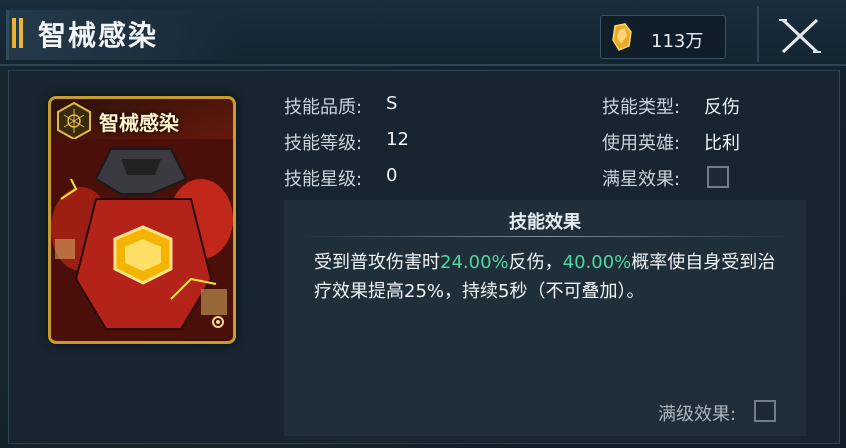 This screenshot has height=448, width=846. What do you see at coordinates (392, 103) in the screenshot?
I see `skill-quality-value: S` at bounding box center [392, 103].